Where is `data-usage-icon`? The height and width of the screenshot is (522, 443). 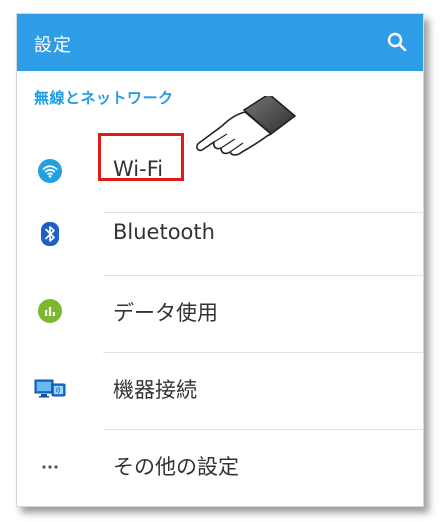
data-usage-icon is located at coordinates (50, 311).